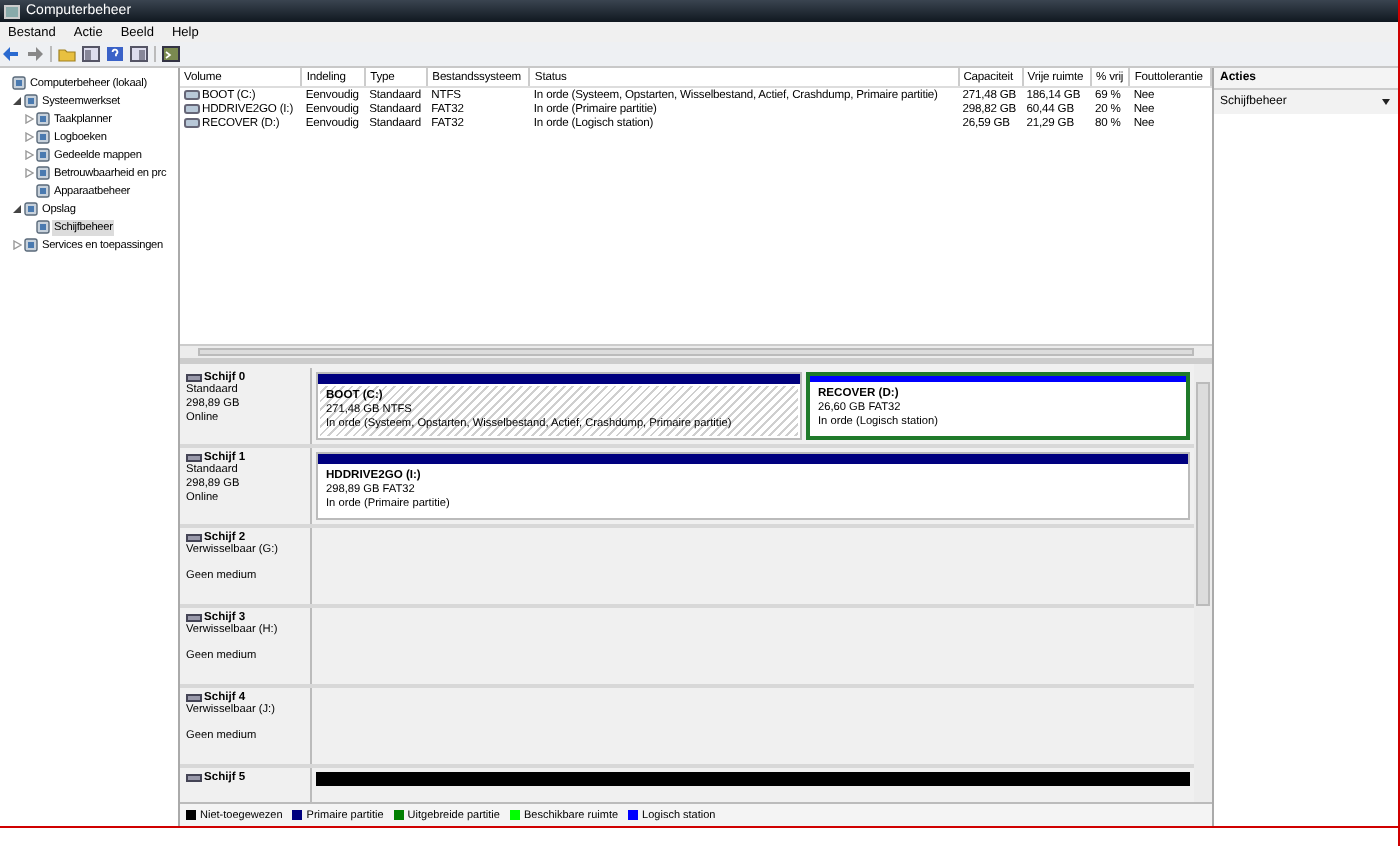 This screenshot has height=846, width=1400. I want to click on folder-icon, so click(67, 54).